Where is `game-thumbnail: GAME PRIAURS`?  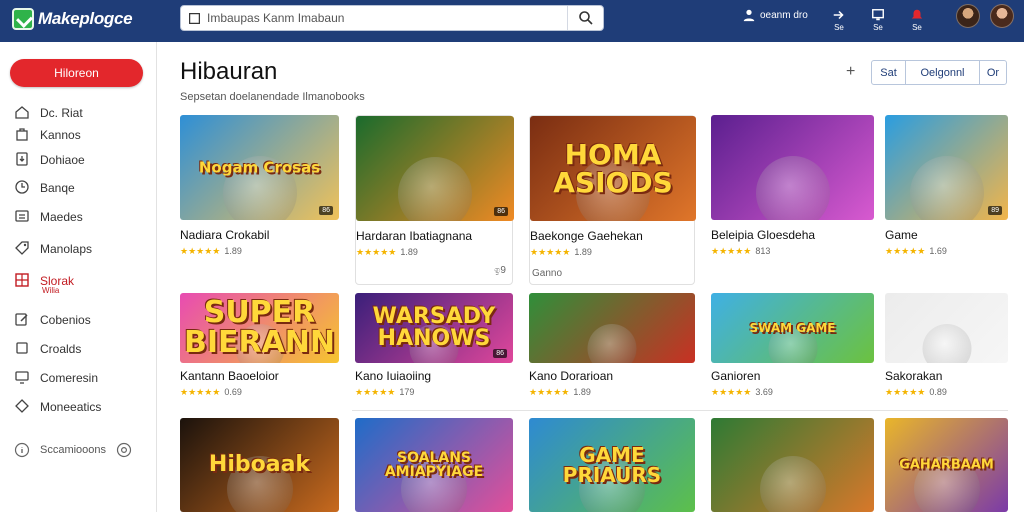 game-thumbnail: GAME PRIAURS is located at coordinates (612, 465).